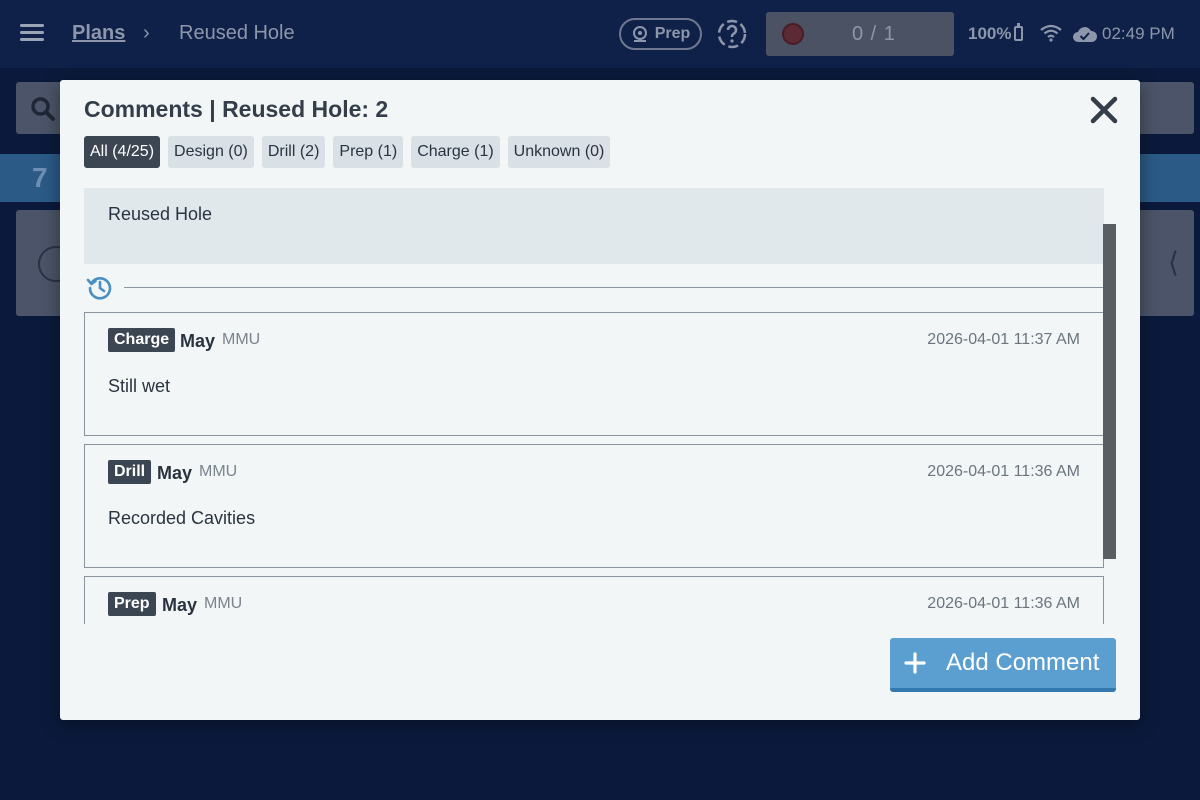 This screenshot has height=800, width=1200. I want to click on battery-status: 100%, so click(996, 33).